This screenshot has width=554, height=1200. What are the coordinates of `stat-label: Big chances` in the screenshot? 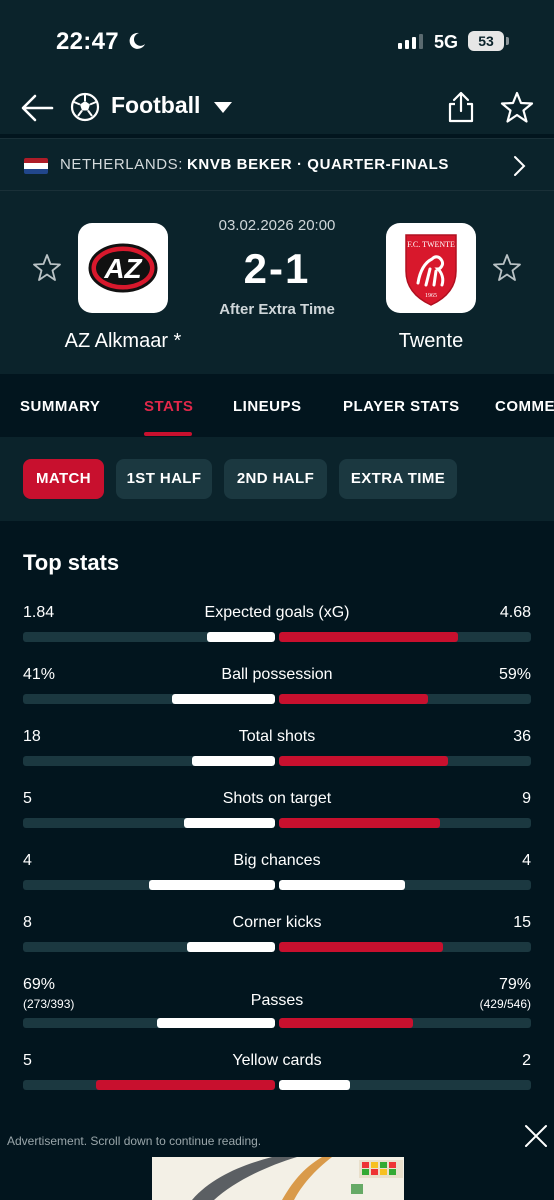 It's located at (277, 860).